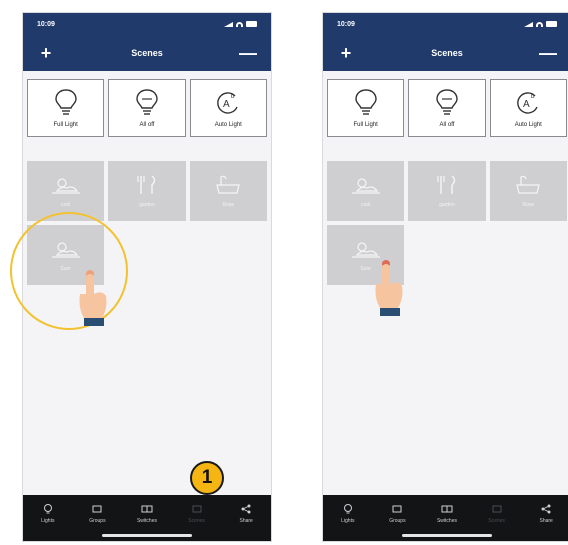 The width and height of the screenshot is (568, 545). I want to click on scene-tile-cool: cool, so click(366, 191).